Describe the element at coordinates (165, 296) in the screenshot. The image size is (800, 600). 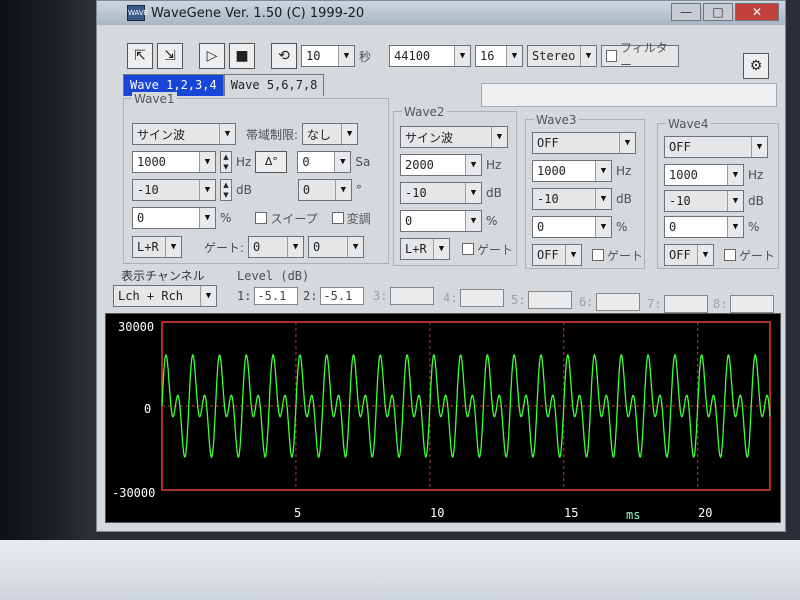
I see `display-channel-select: Lch + Rch ▼` at that location.